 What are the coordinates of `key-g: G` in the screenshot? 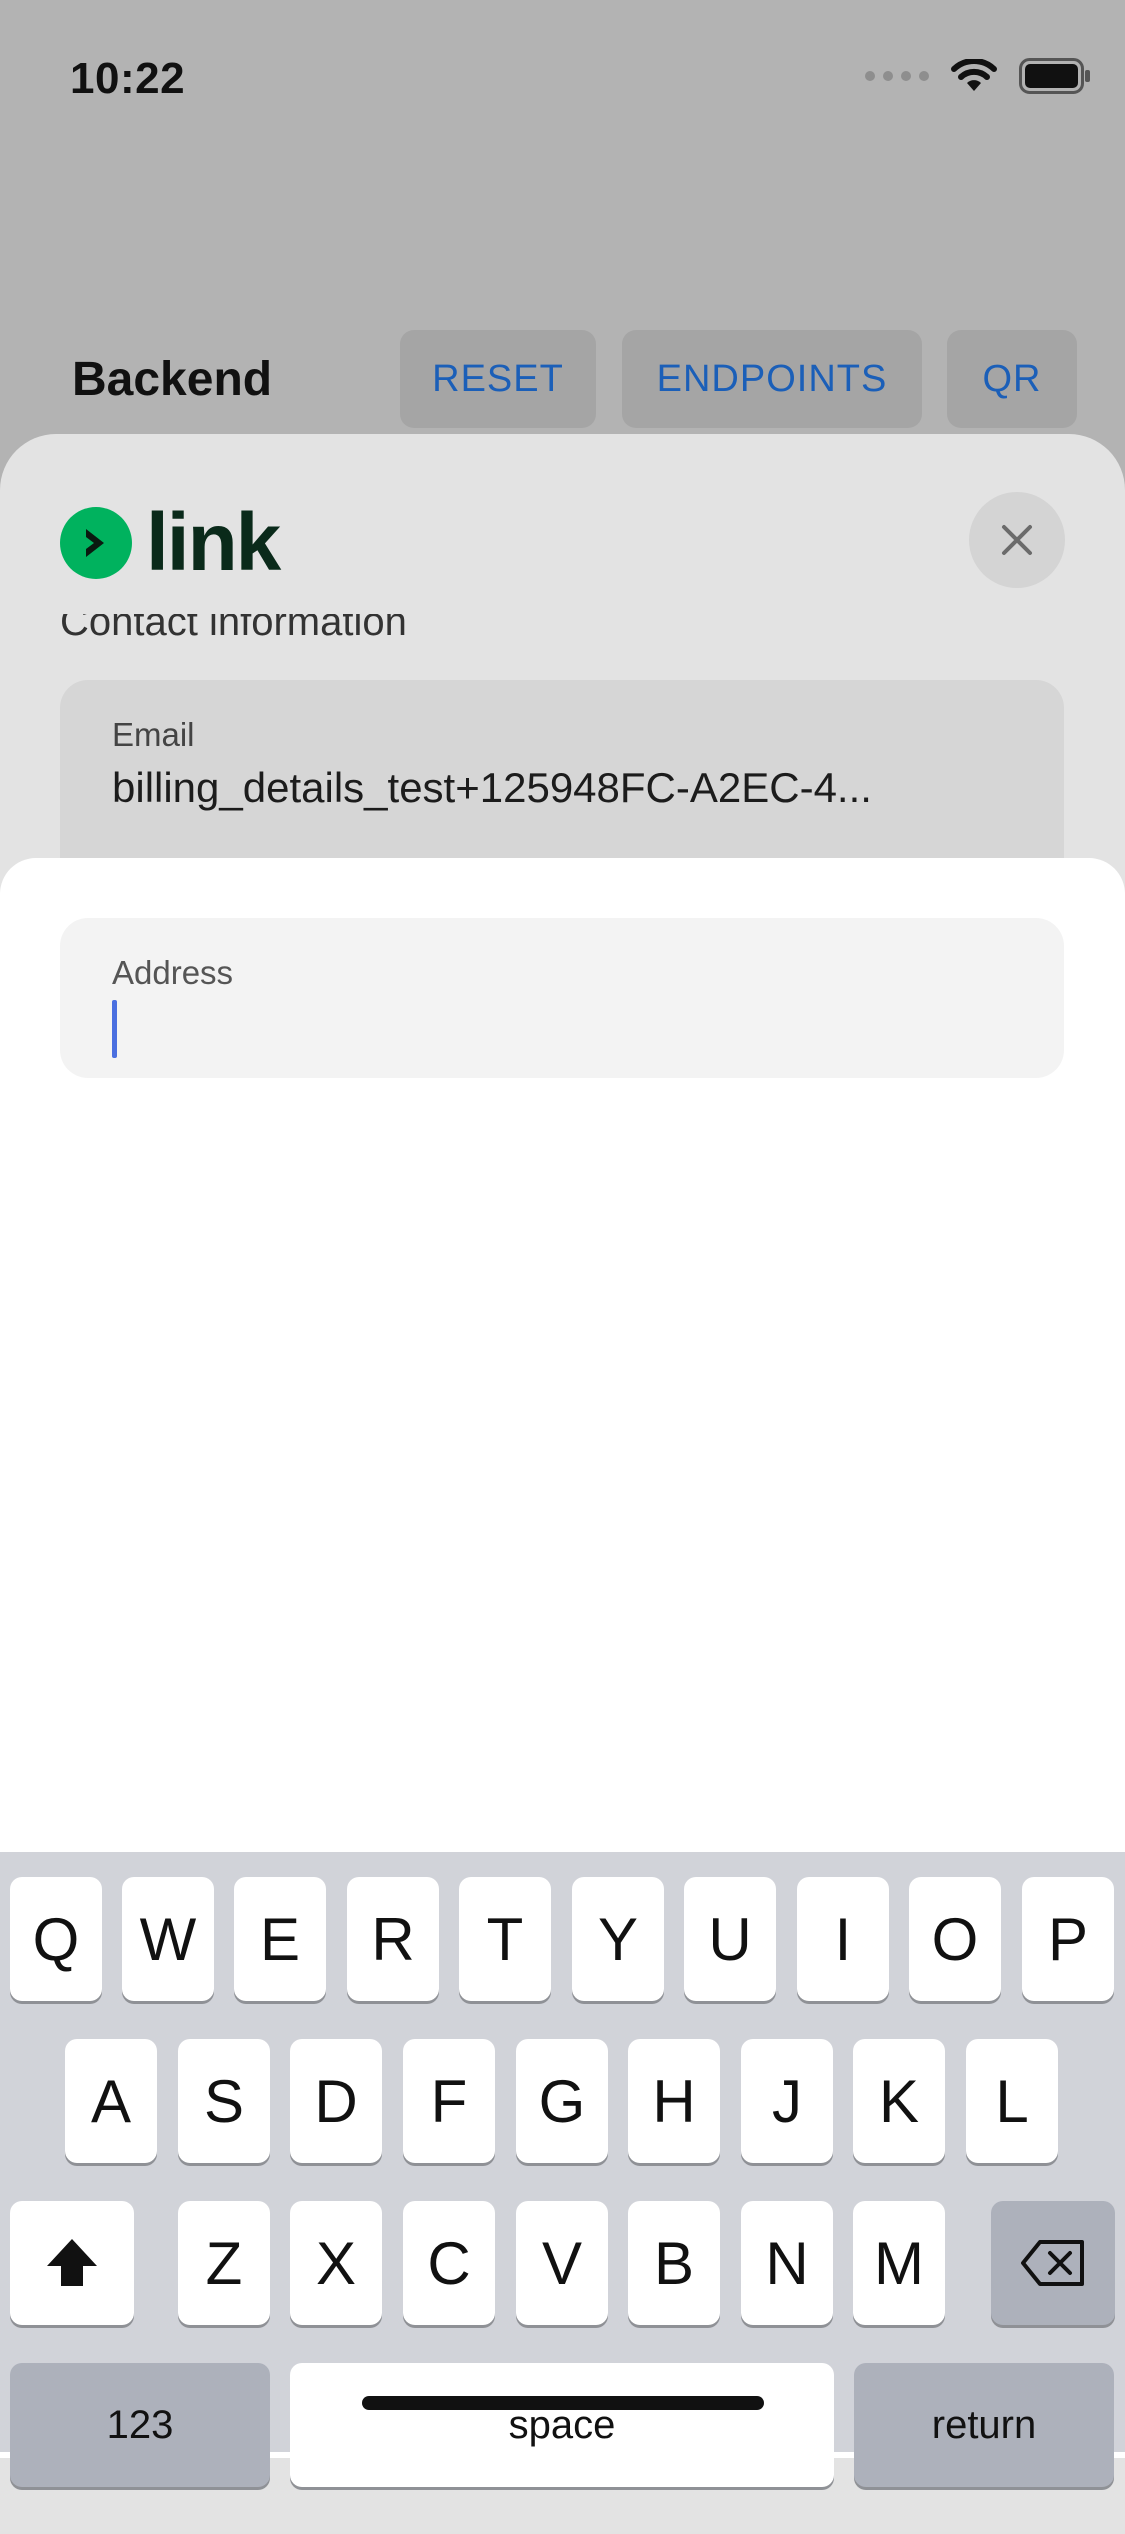 It's located at (562, 2101).